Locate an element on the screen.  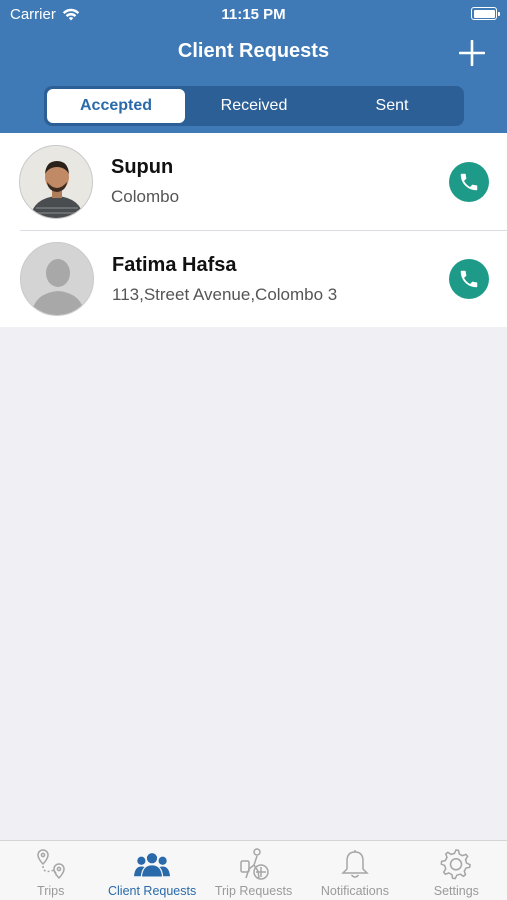
segment-accepted: Accepted is located at coordinates (116, 106).